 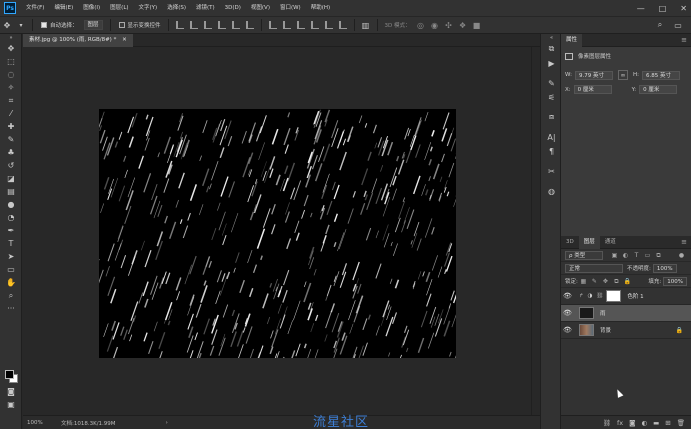 I want to click on type-tool-icon: T, so click(x=11, y=243).